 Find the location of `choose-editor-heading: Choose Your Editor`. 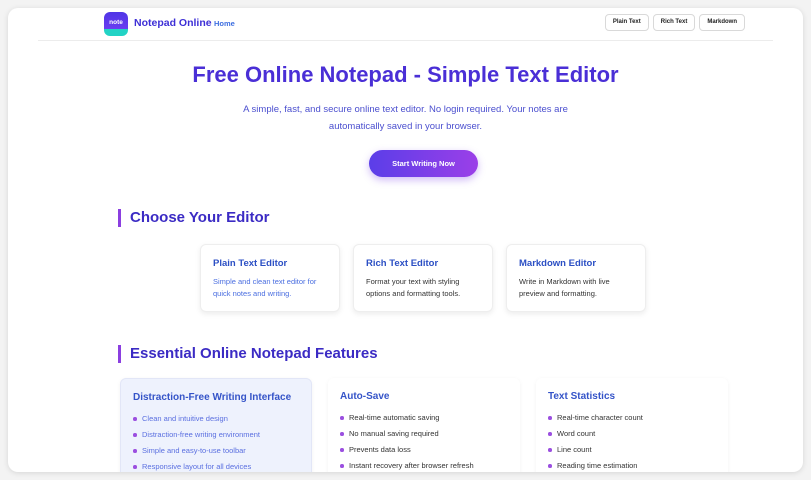

choose-editor-heading: Choose Your Editor is located at coordinates (193, 218).